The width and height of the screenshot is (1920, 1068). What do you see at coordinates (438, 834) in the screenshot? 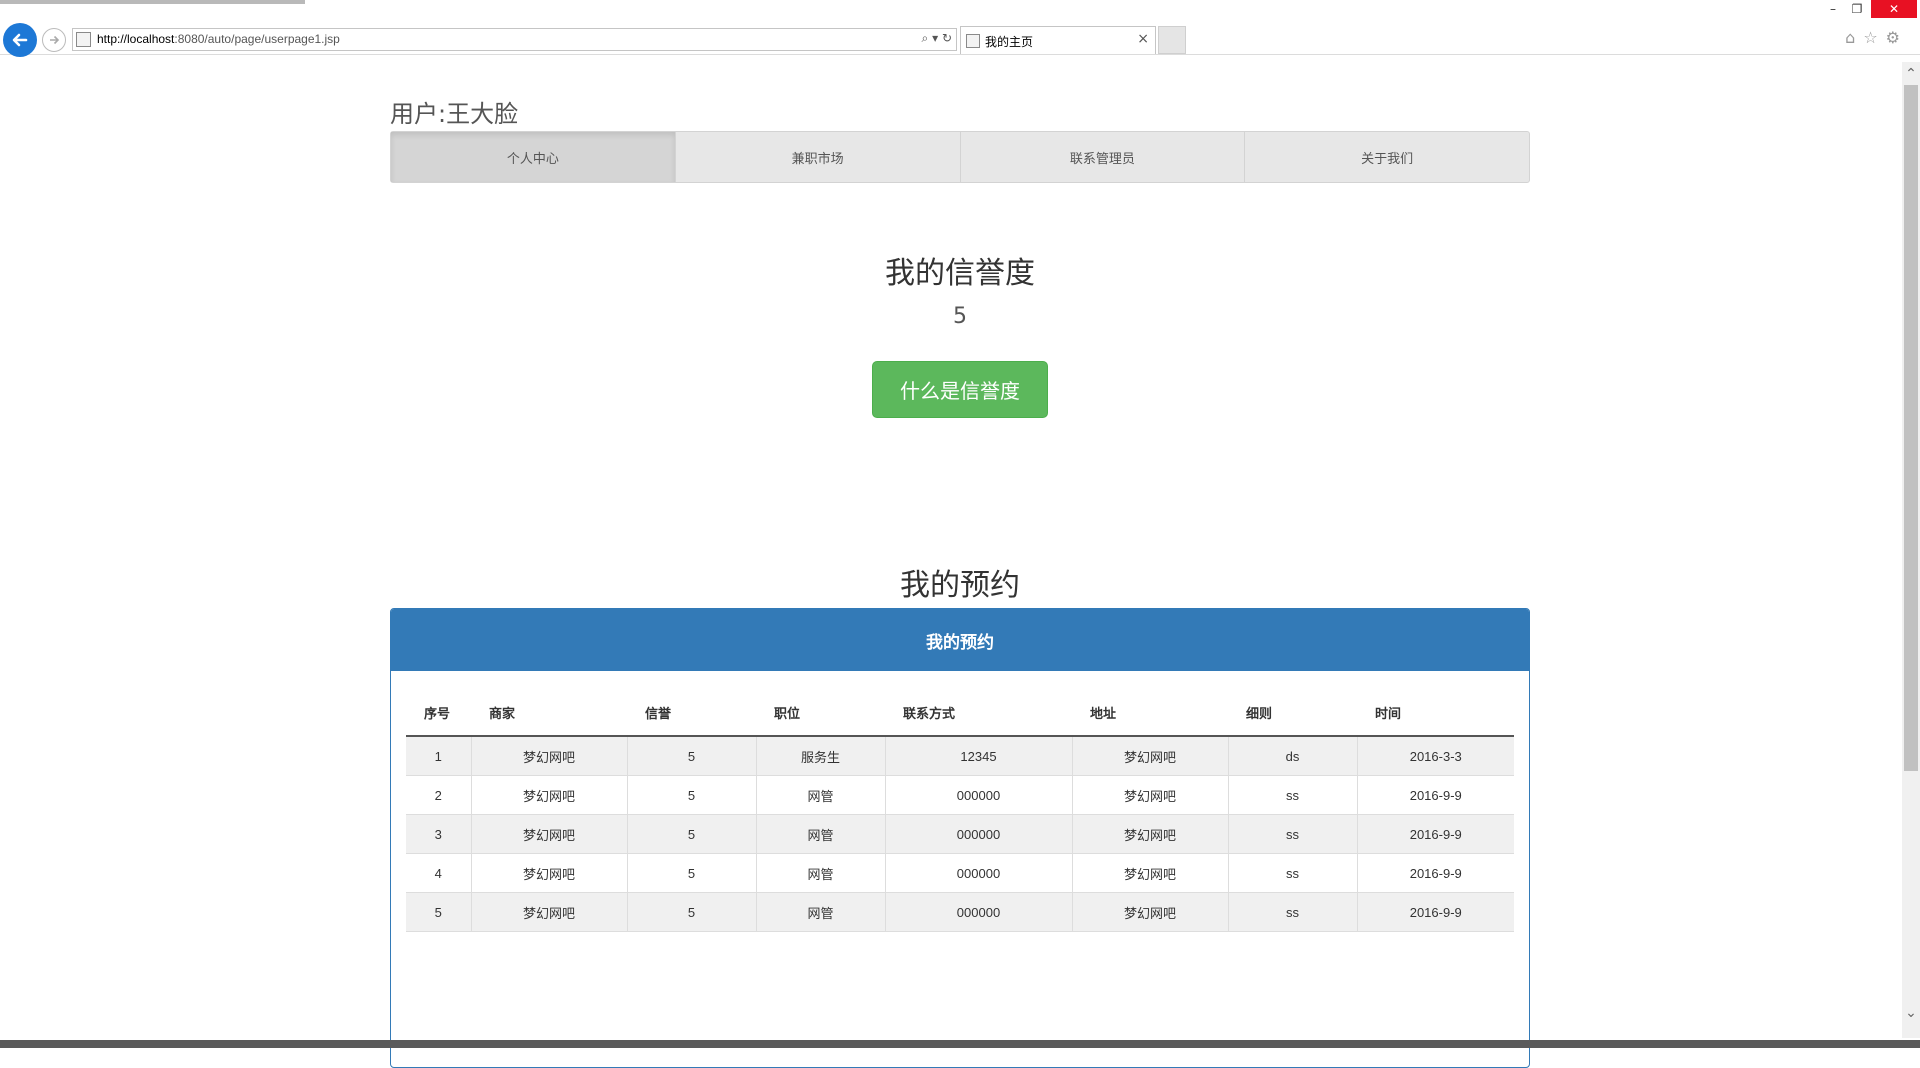
I see `cell-index: 3` at bounding box center [438, 834].